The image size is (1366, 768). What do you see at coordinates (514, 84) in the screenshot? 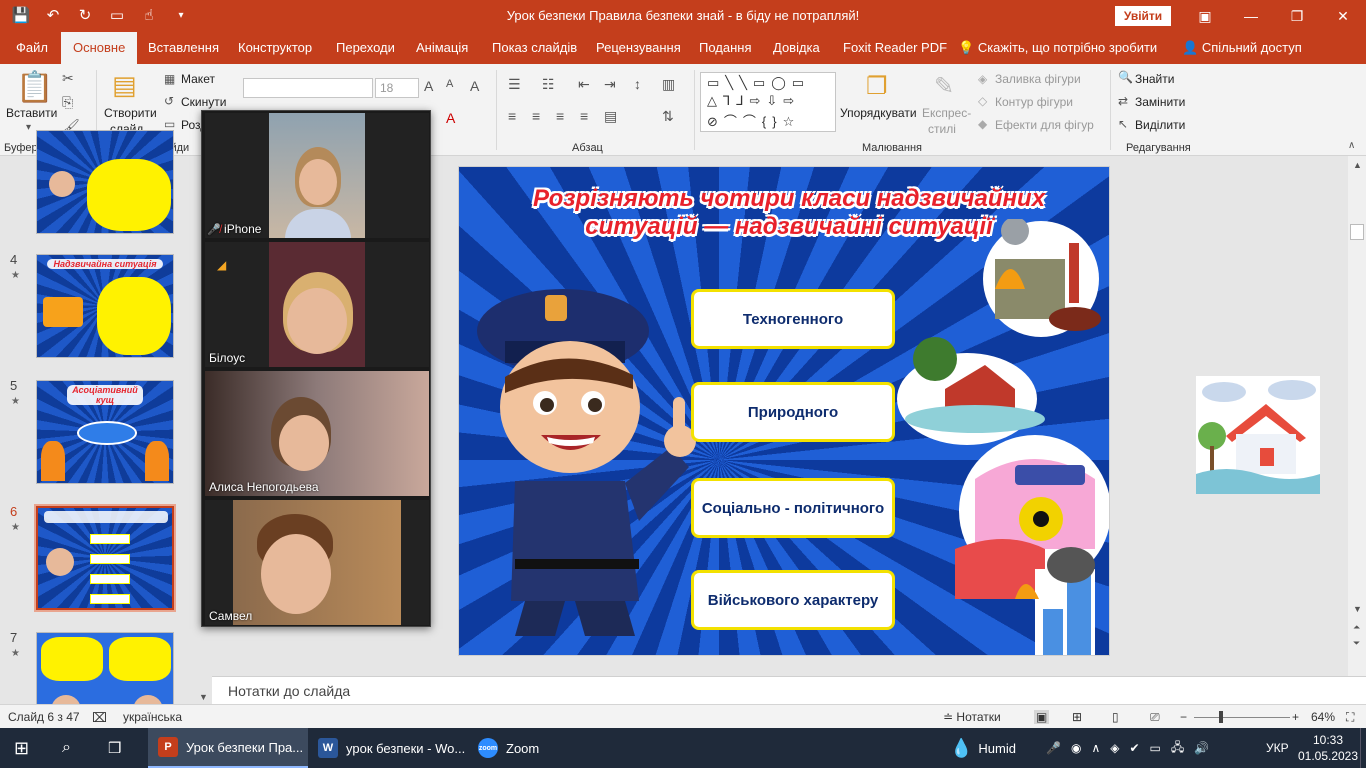
I see `bullets-icon: ☰` at bounding box center [514, 84].